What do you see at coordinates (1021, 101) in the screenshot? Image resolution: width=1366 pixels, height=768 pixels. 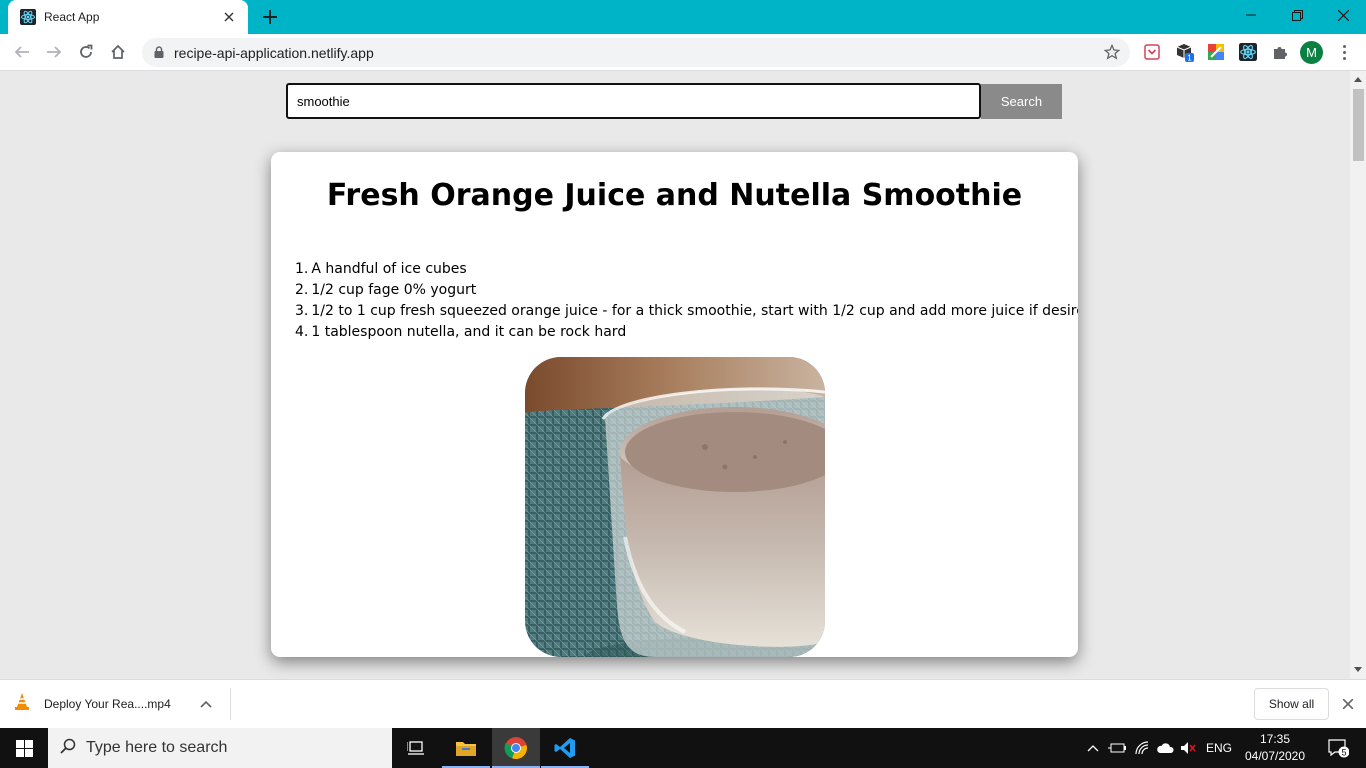 I see `search-button: Search` at bounding box center [1021, 101].